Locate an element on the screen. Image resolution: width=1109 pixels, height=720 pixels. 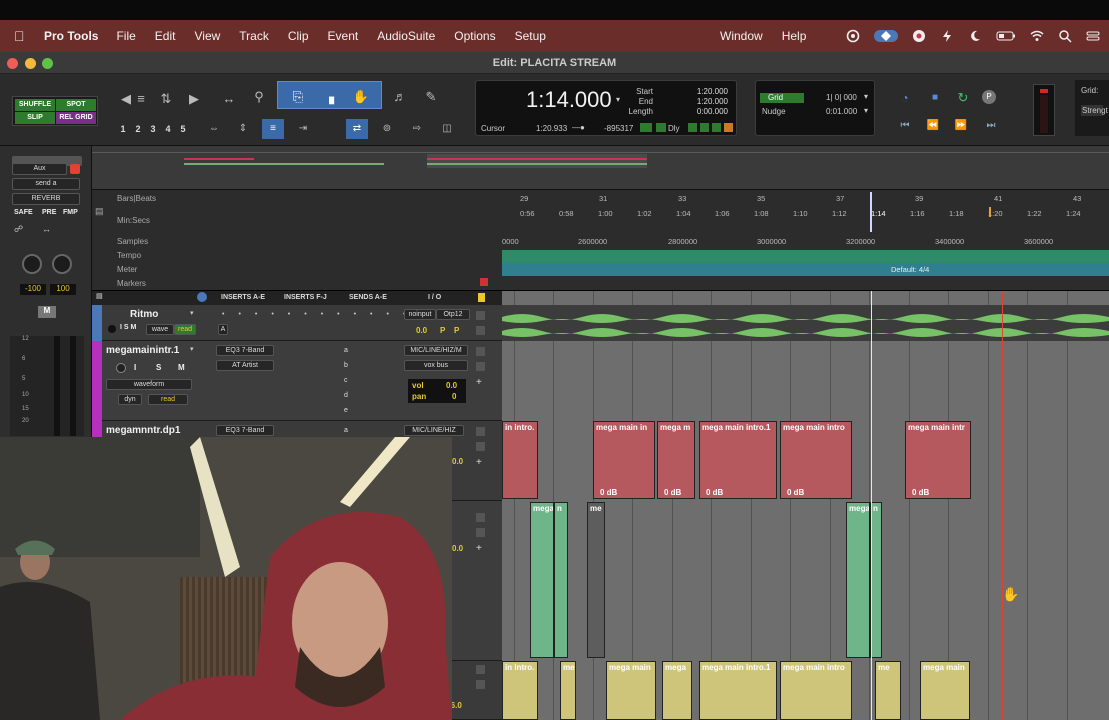
scrubber-tool-icon: ♬ is located at coordinates (400, 97).